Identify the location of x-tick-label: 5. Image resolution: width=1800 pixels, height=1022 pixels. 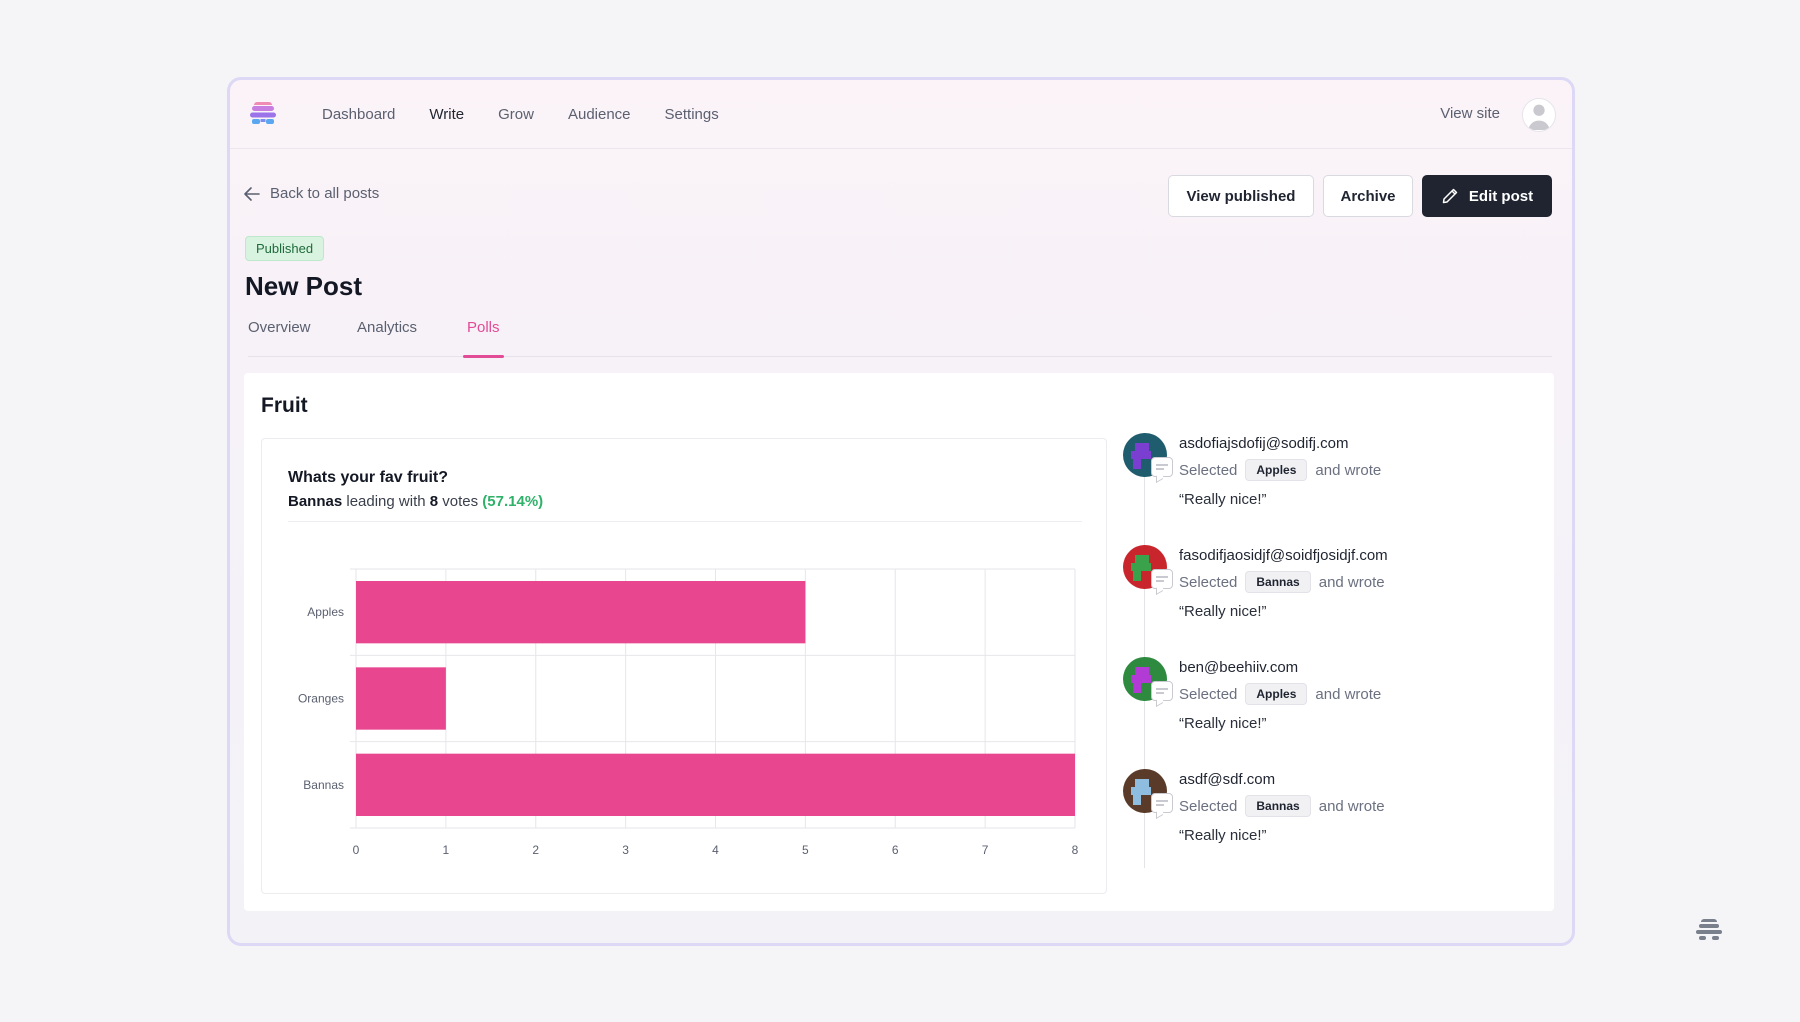
(805, 850).